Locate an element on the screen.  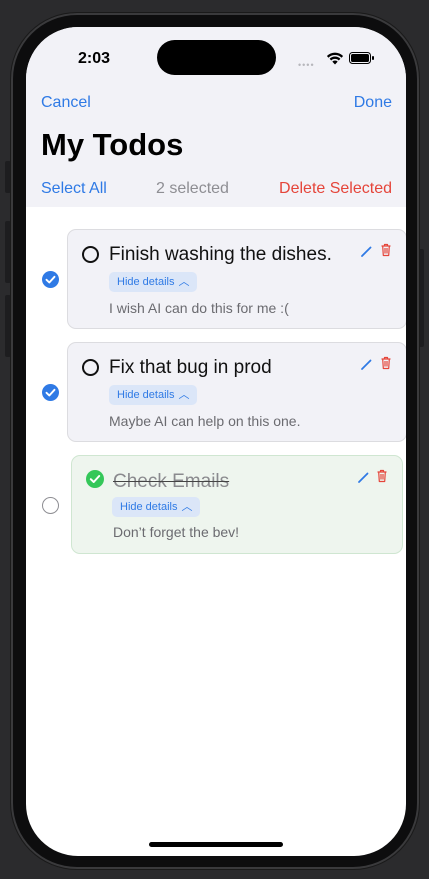
status-icons: •••• is located at coordinates (338, 59).